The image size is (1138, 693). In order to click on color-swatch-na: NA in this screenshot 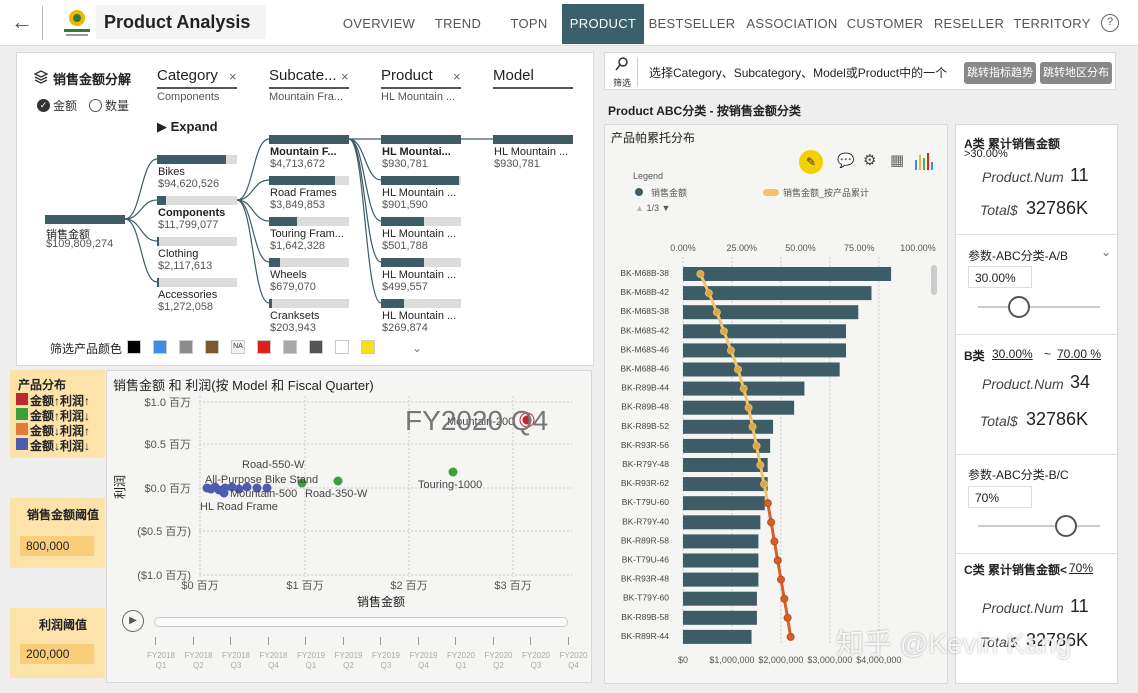, I will do `click(238, 347)`.